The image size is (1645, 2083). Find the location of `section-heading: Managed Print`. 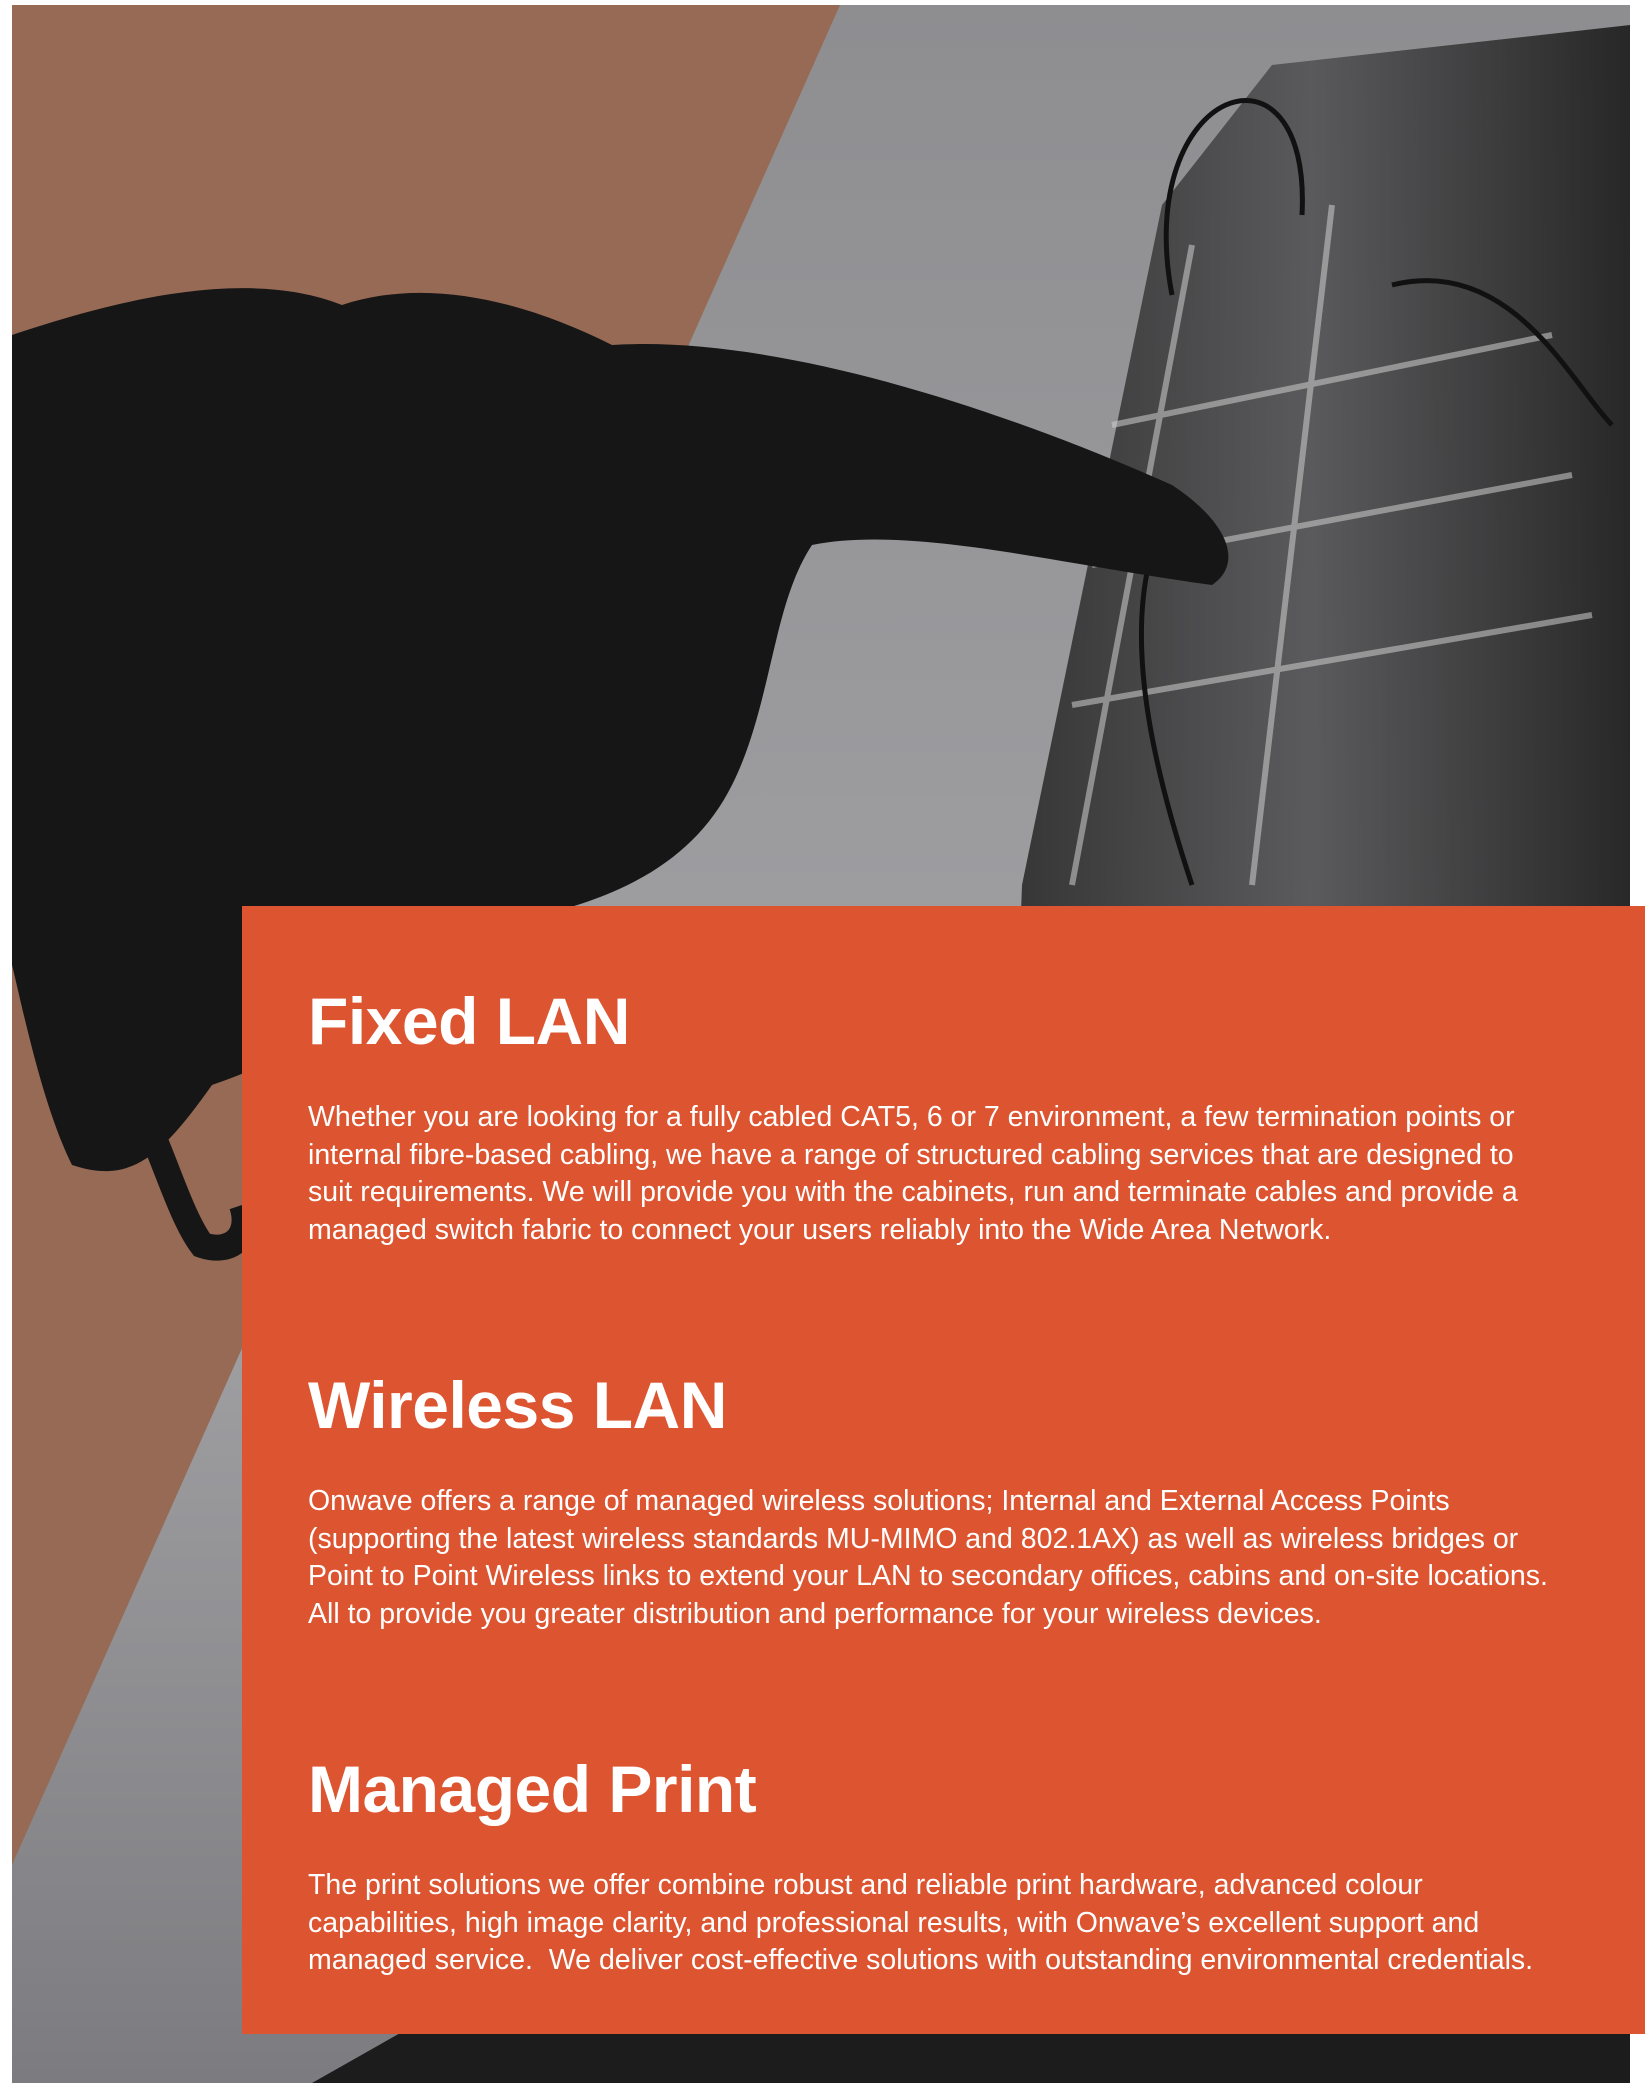

section-heading: Managed Print is located at coordinates (532, 1789).